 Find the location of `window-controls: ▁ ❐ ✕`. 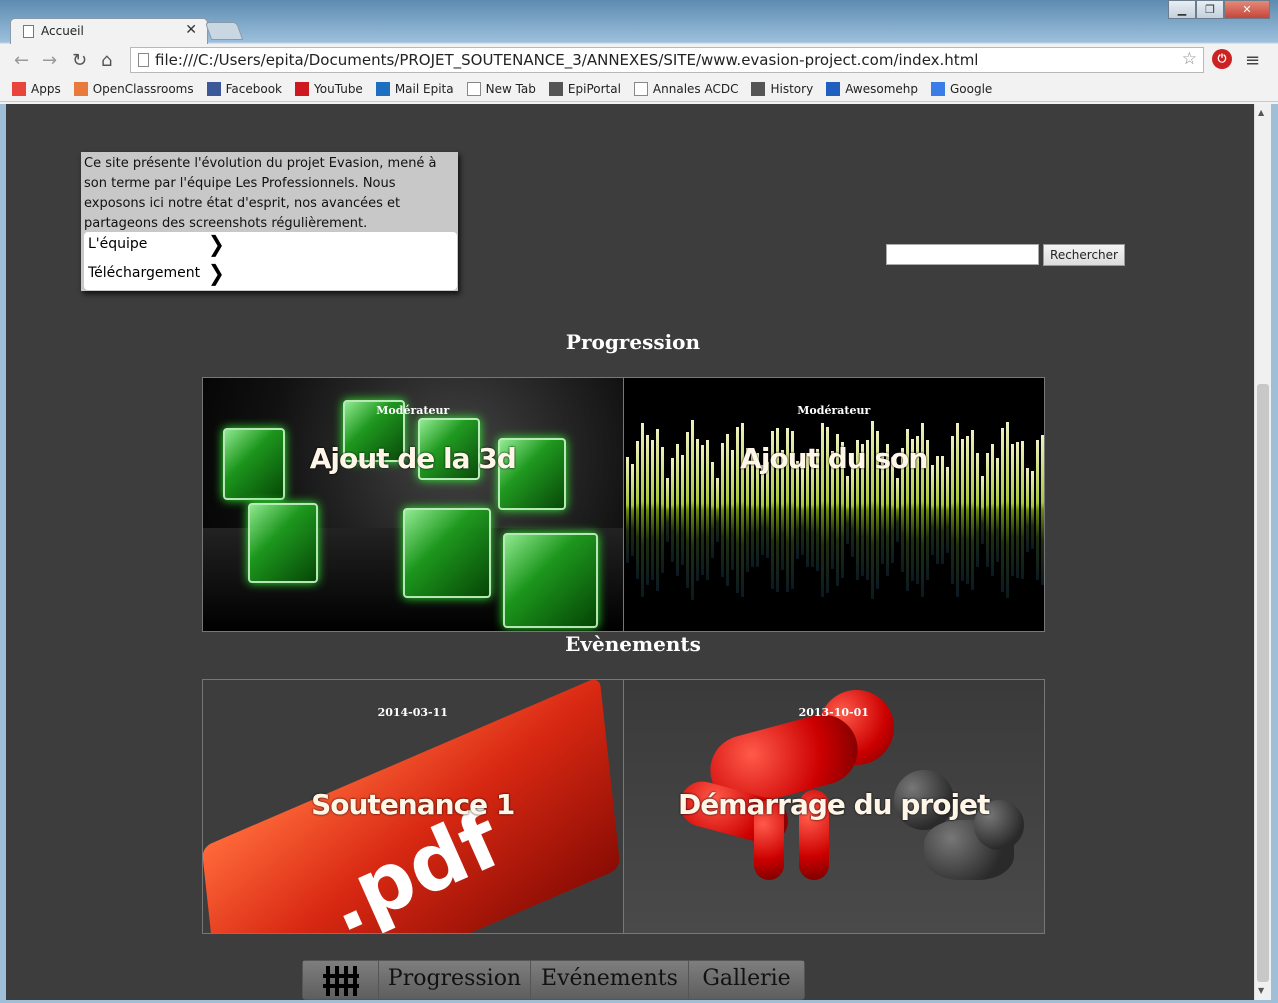

window-controls: ▁ ❐ ✕ is located at coordinates (1219, 9).